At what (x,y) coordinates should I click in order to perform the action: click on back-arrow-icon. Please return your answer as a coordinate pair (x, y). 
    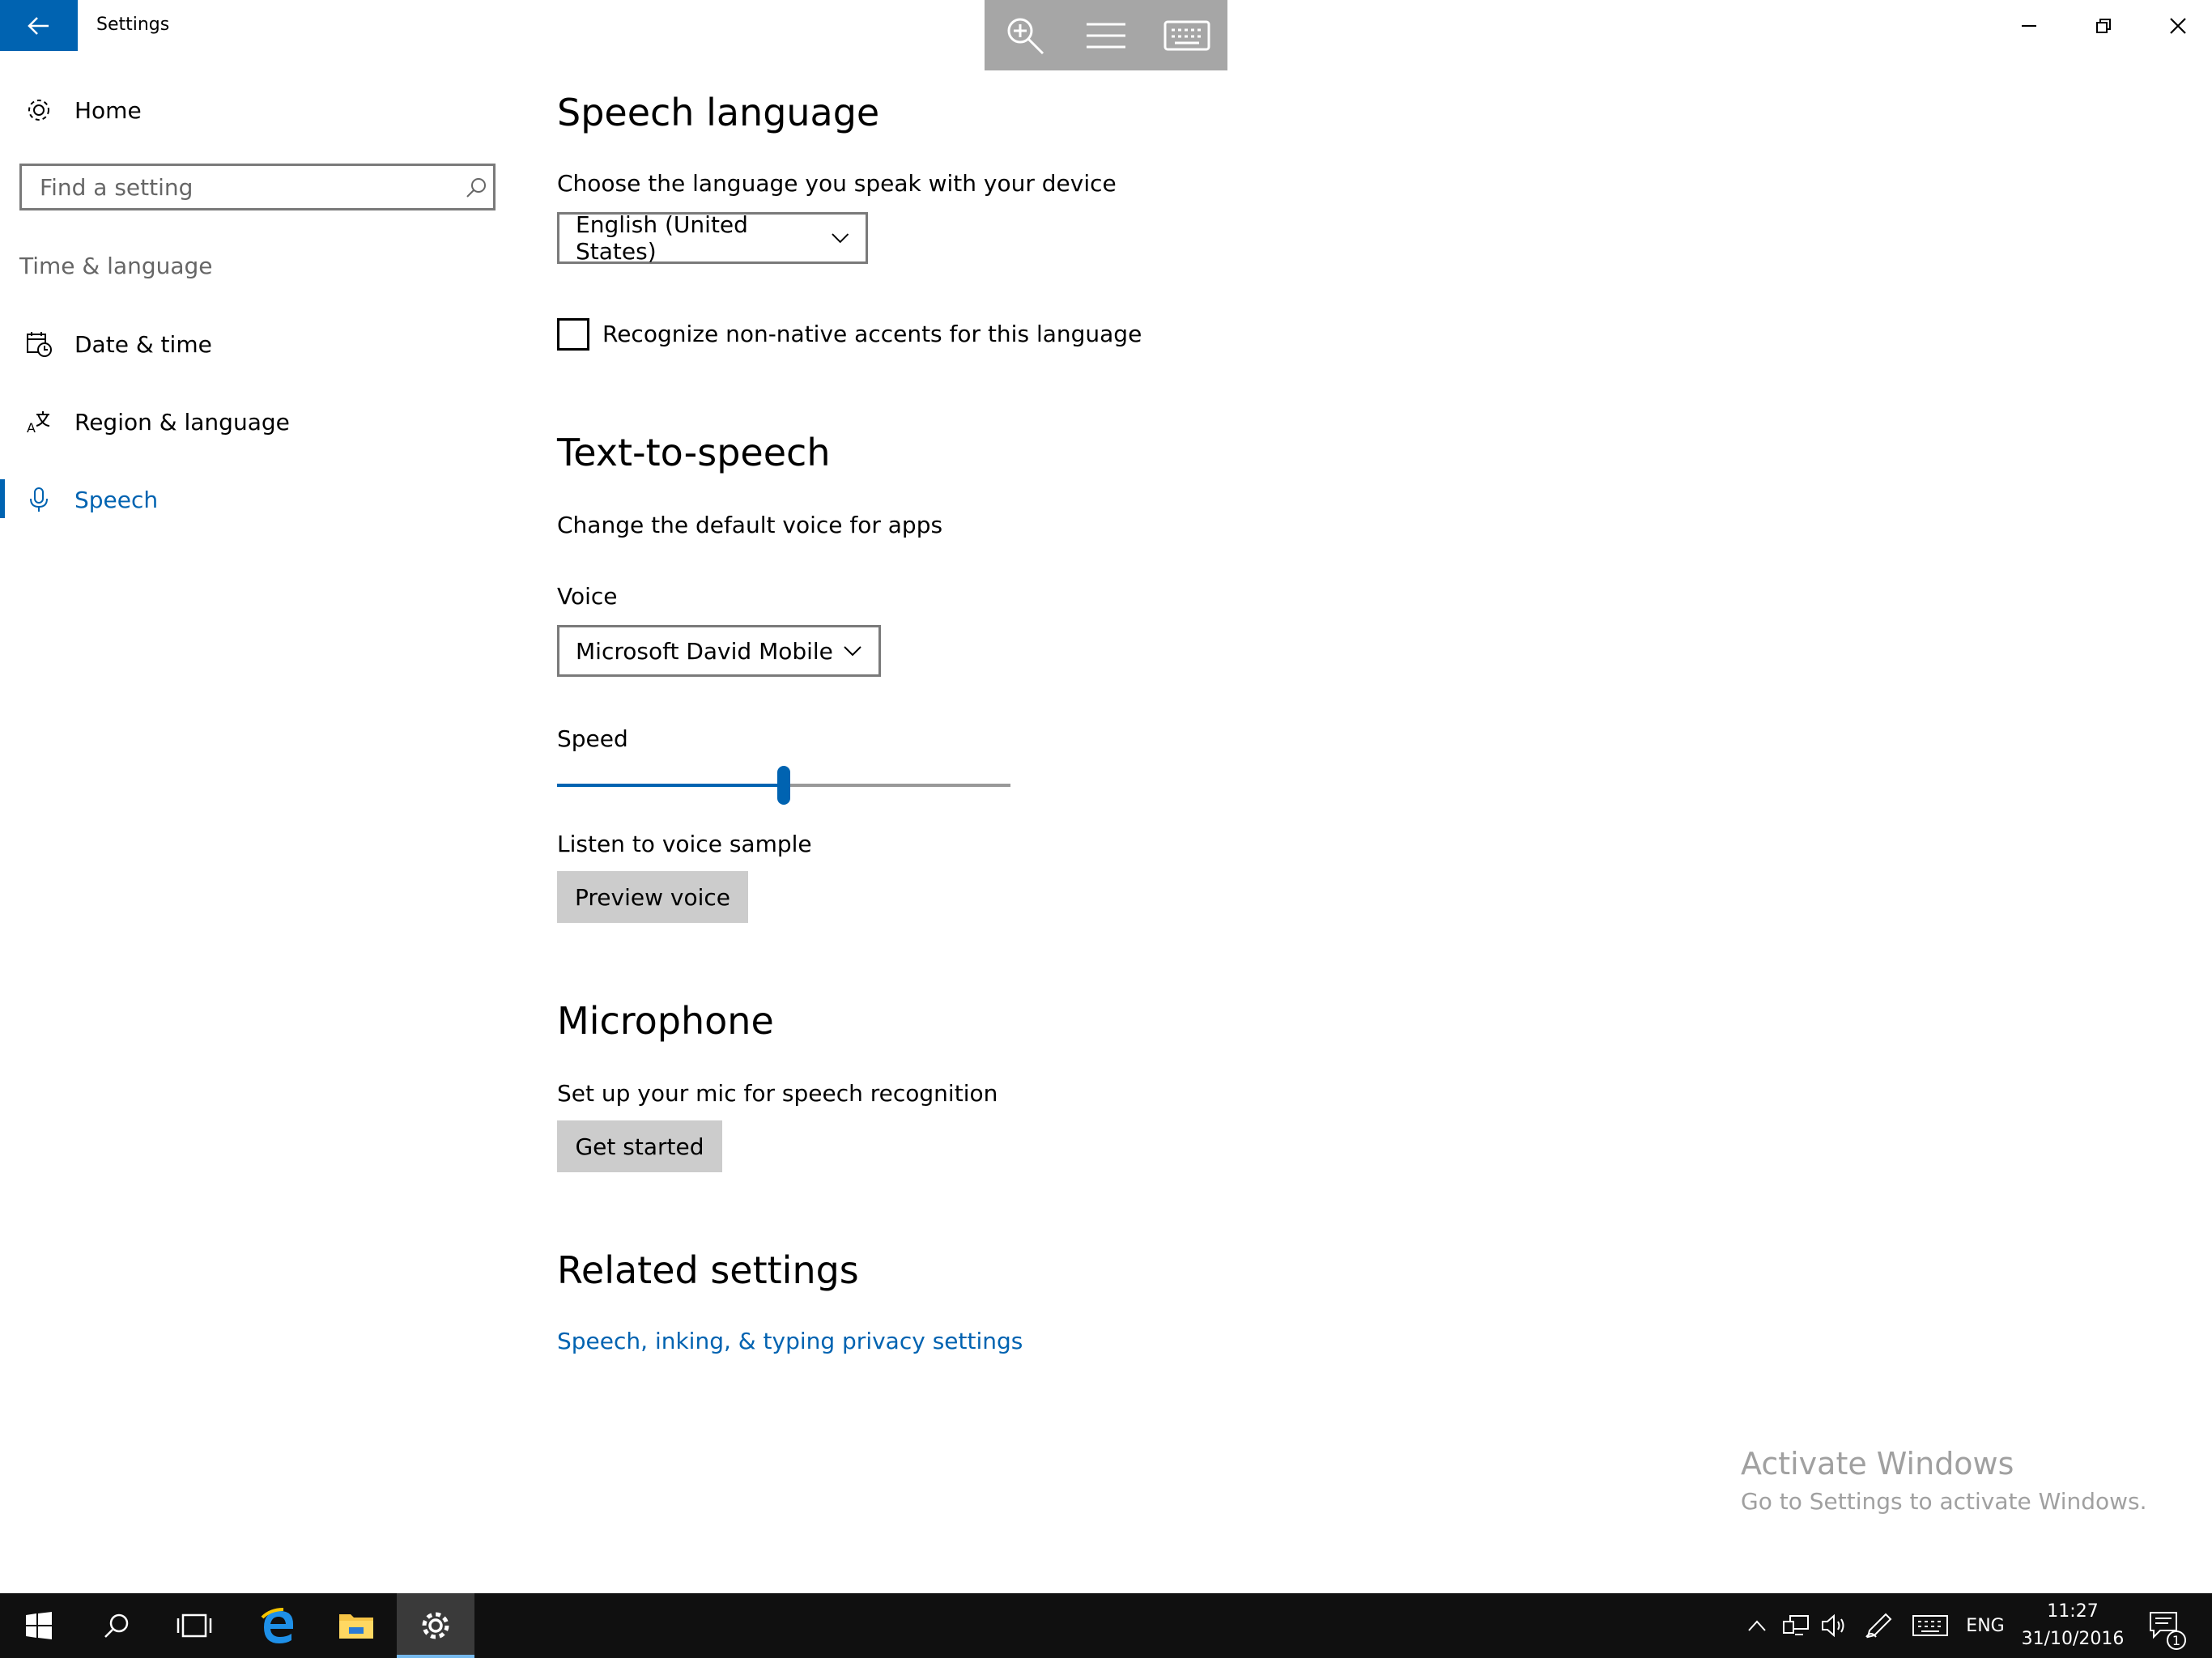
    Looking at the image, I should click on (38, 25).